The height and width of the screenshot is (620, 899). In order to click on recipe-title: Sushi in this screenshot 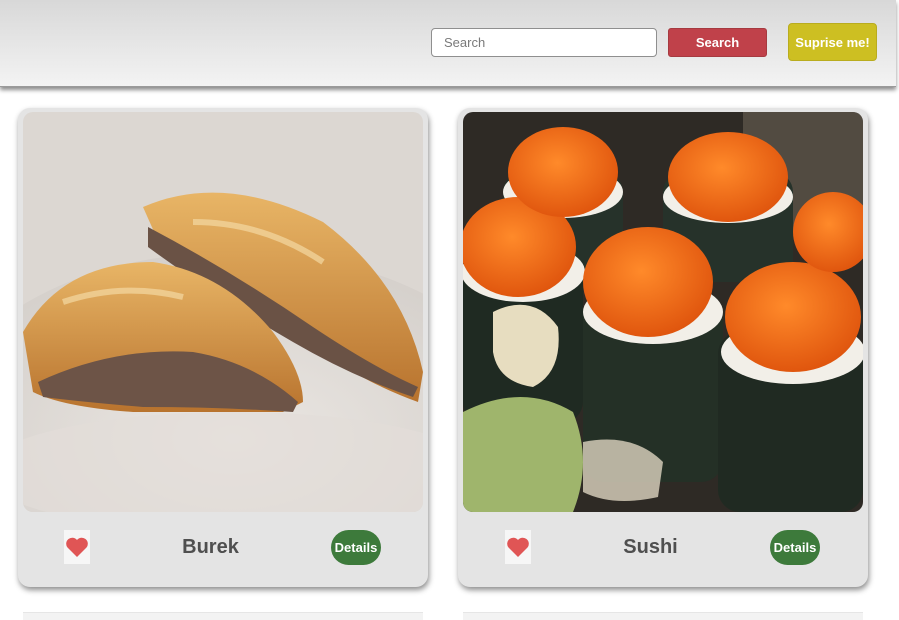, I will do `click(650, 547)`.